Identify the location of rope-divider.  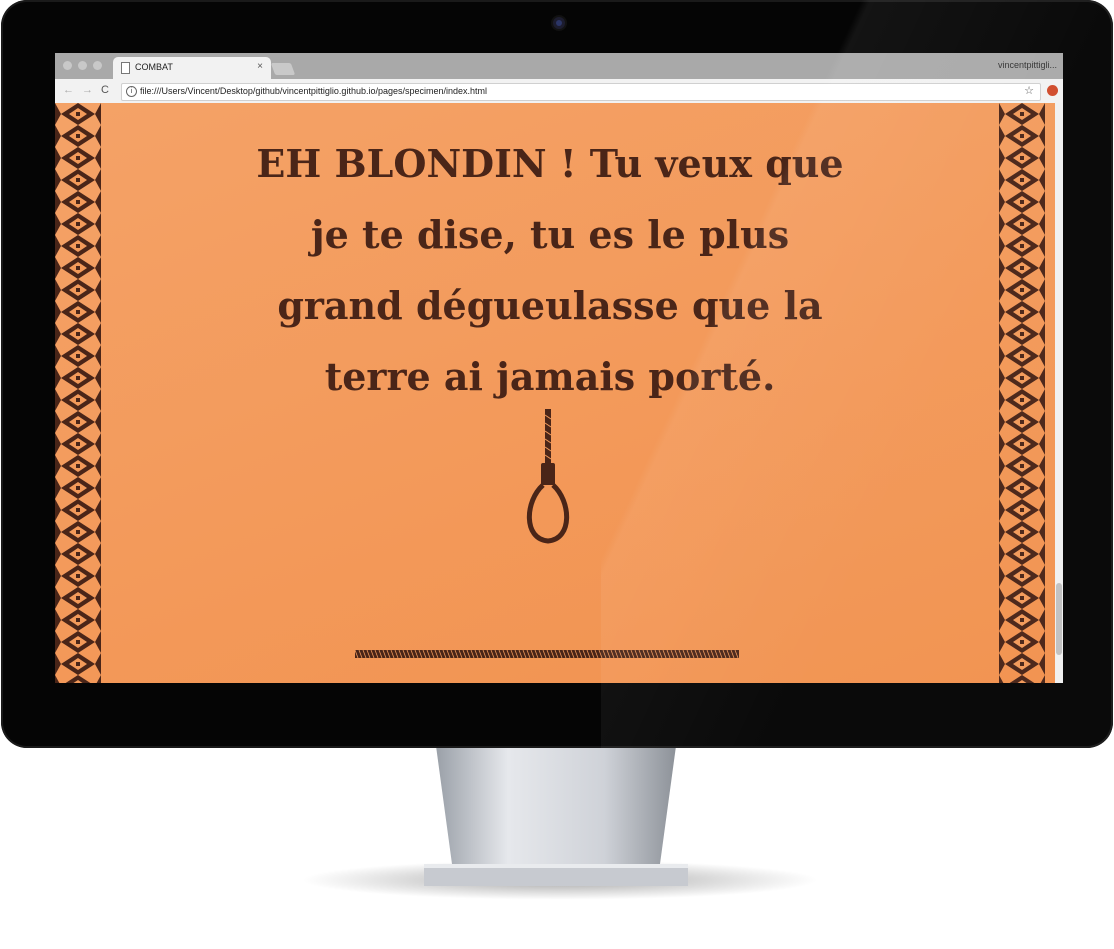
(547, 654).